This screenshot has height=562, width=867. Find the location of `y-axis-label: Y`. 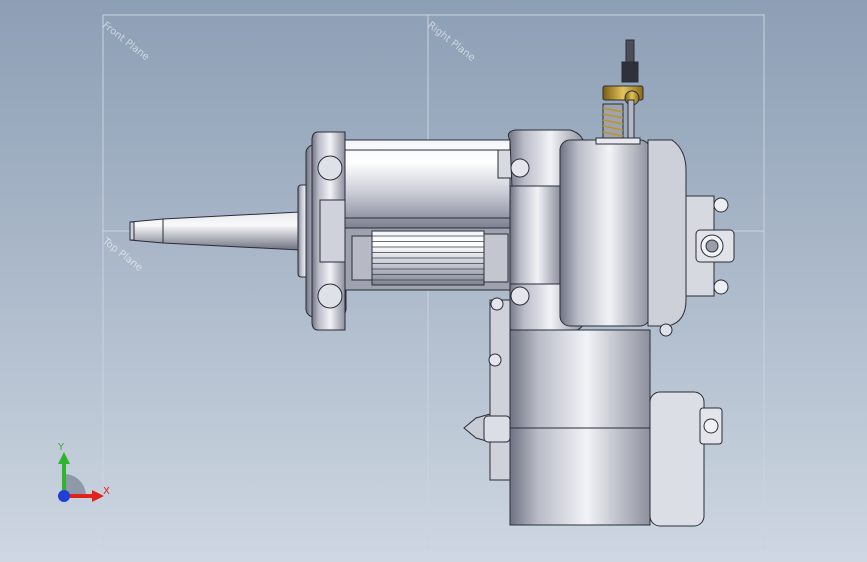

y-axis-label: Y is located at coordinates (61, 447).